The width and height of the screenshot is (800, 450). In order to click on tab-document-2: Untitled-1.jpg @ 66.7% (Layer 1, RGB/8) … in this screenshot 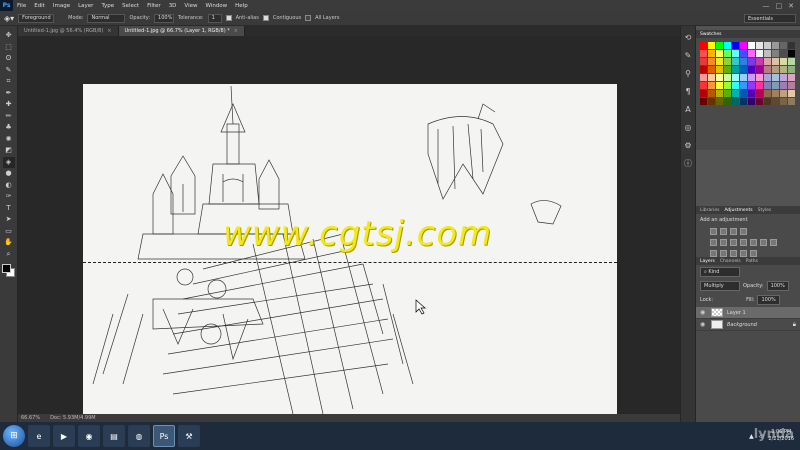, I will do `click(181, 31)`.